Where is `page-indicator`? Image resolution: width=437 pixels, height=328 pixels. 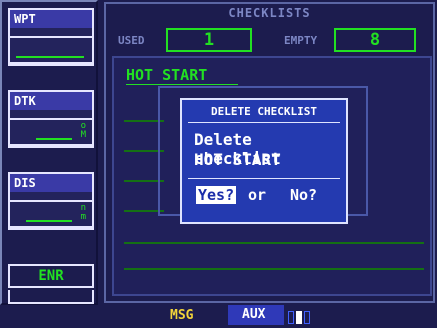 page-indicator is located at coordinates (300, 318).